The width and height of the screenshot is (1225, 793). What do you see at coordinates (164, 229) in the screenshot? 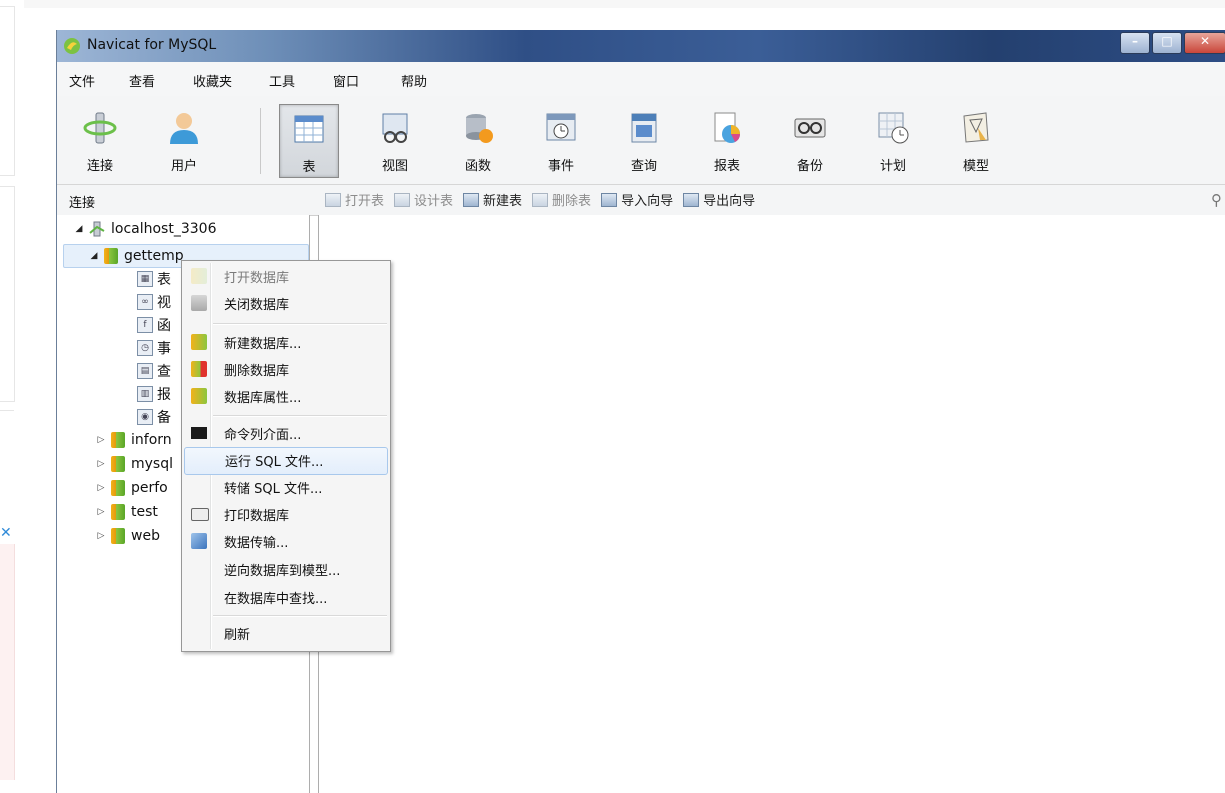
I see `host-name: localhost_3306` at bounding box center [164, 229].